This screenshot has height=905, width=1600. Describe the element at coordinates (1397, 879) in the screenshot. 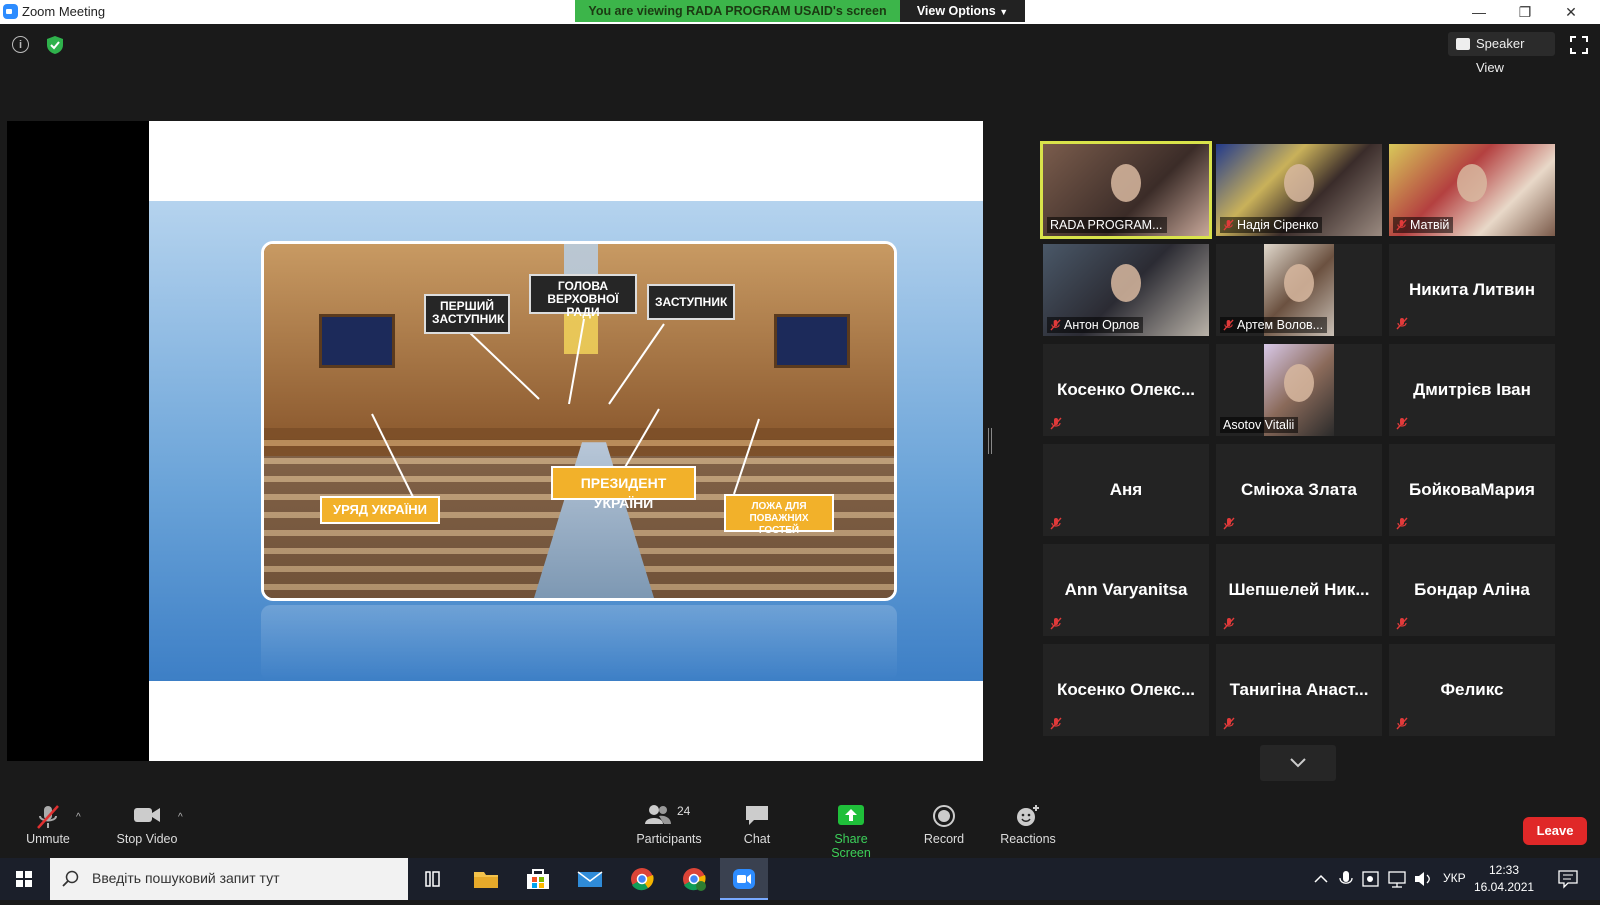

I see `tray-network-button` at that location.